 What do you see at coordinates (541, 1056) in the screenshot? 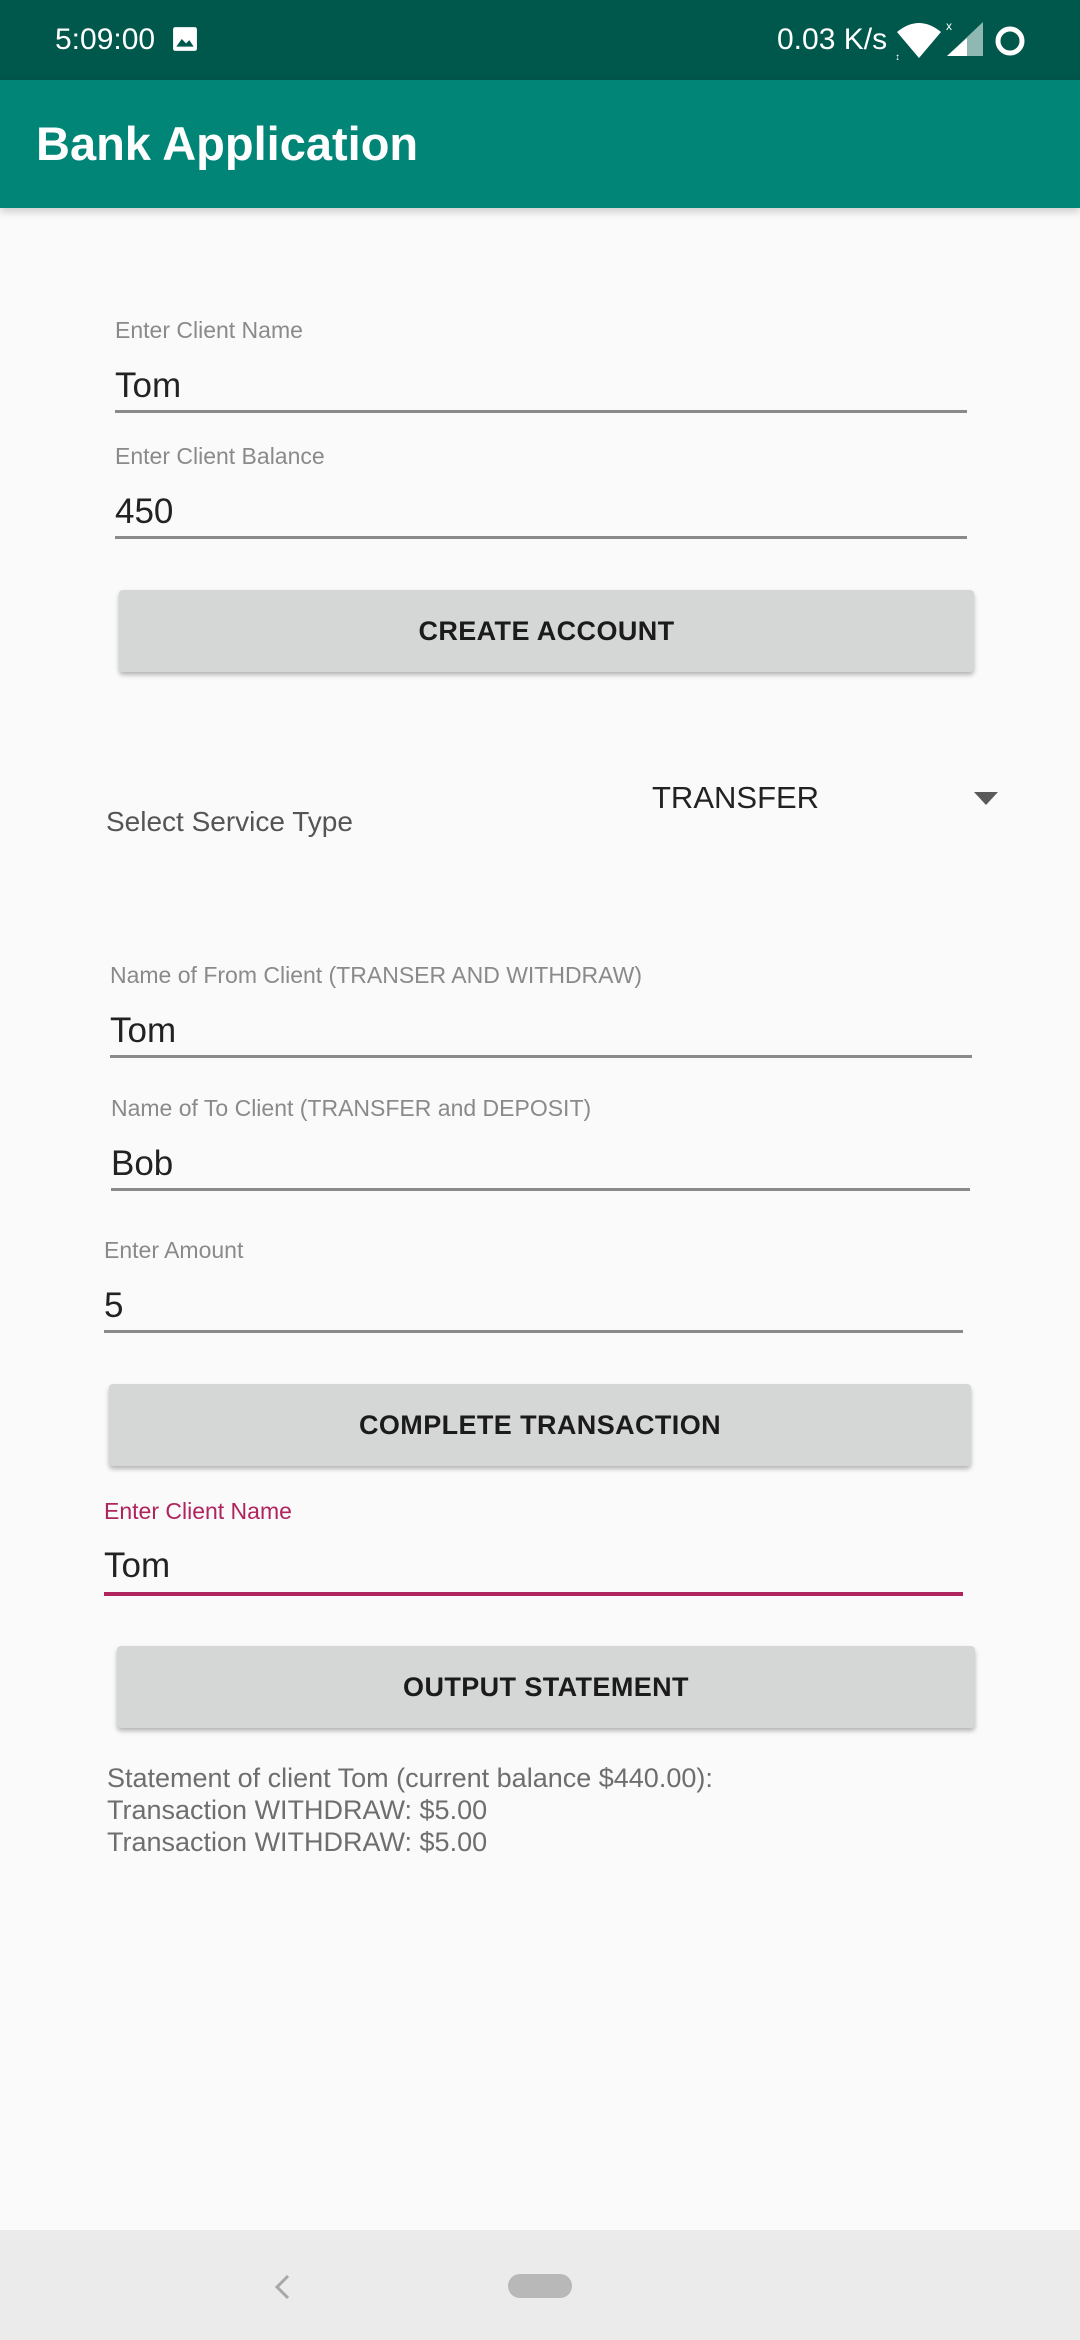
I see `from-client-underline` at bounding box center [541, 1056].